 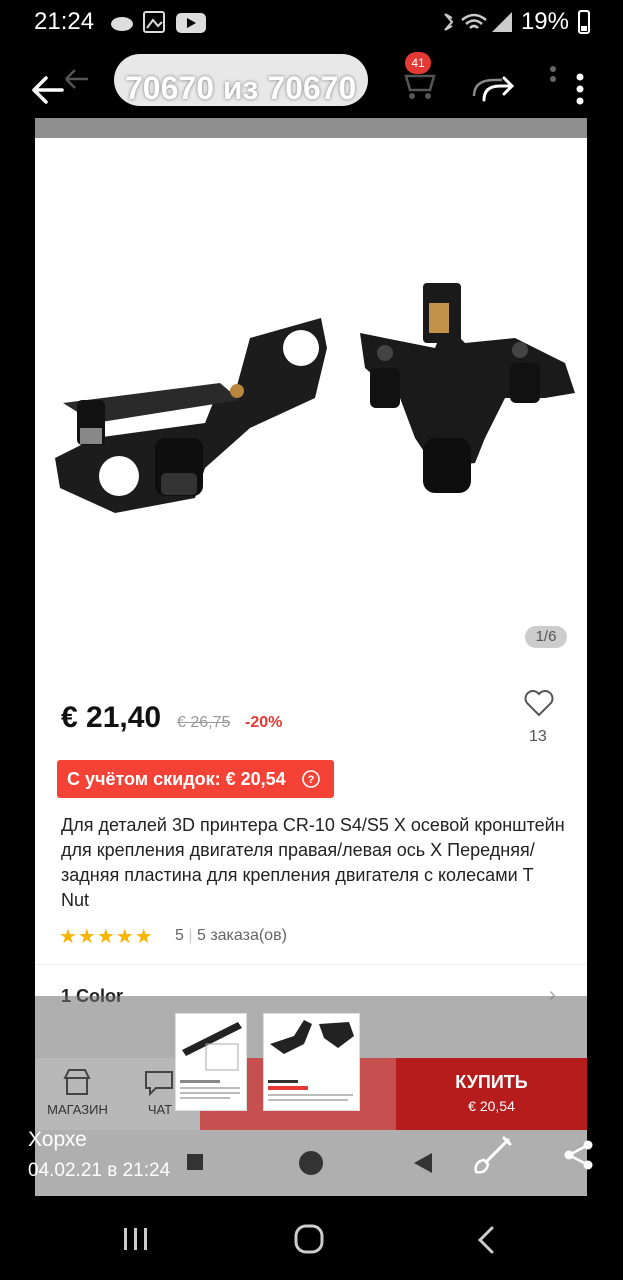 What do you see at coordinates (158, 22) in the screenshot?
I see `notification-icons` at bounding box center [158, 22].